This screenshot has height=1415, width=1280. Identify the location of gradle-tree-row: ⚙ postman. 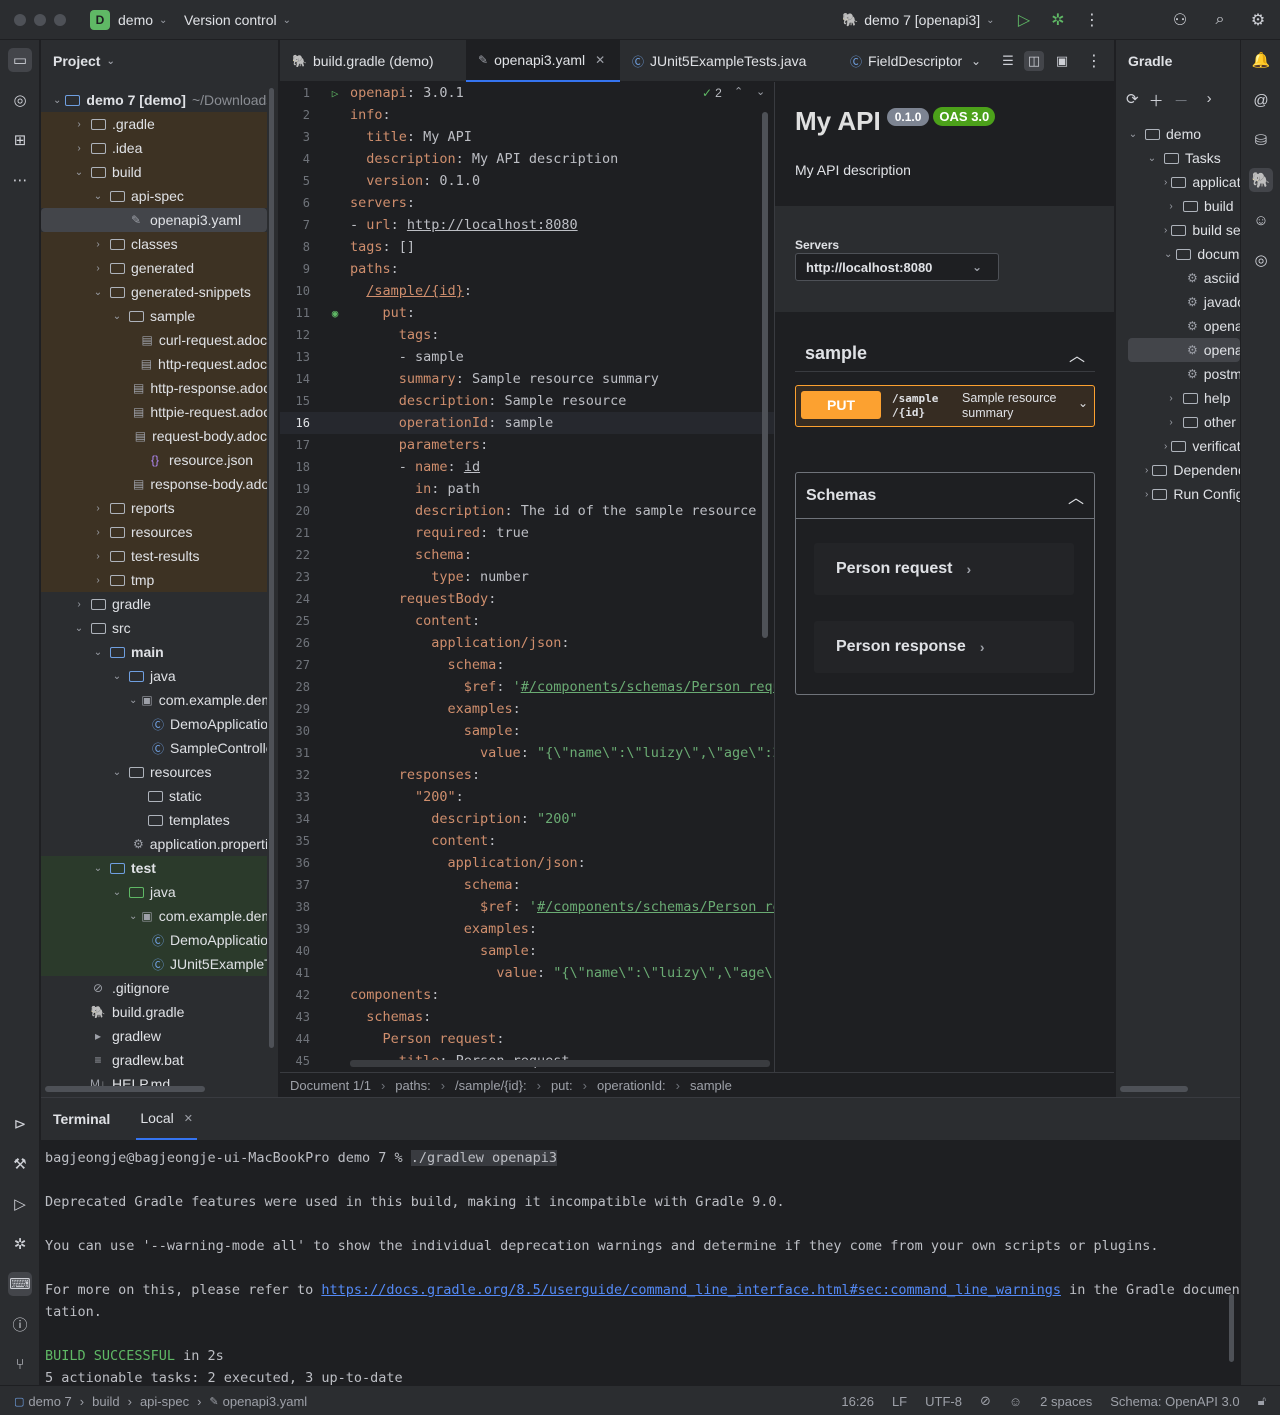
(1178, 374).